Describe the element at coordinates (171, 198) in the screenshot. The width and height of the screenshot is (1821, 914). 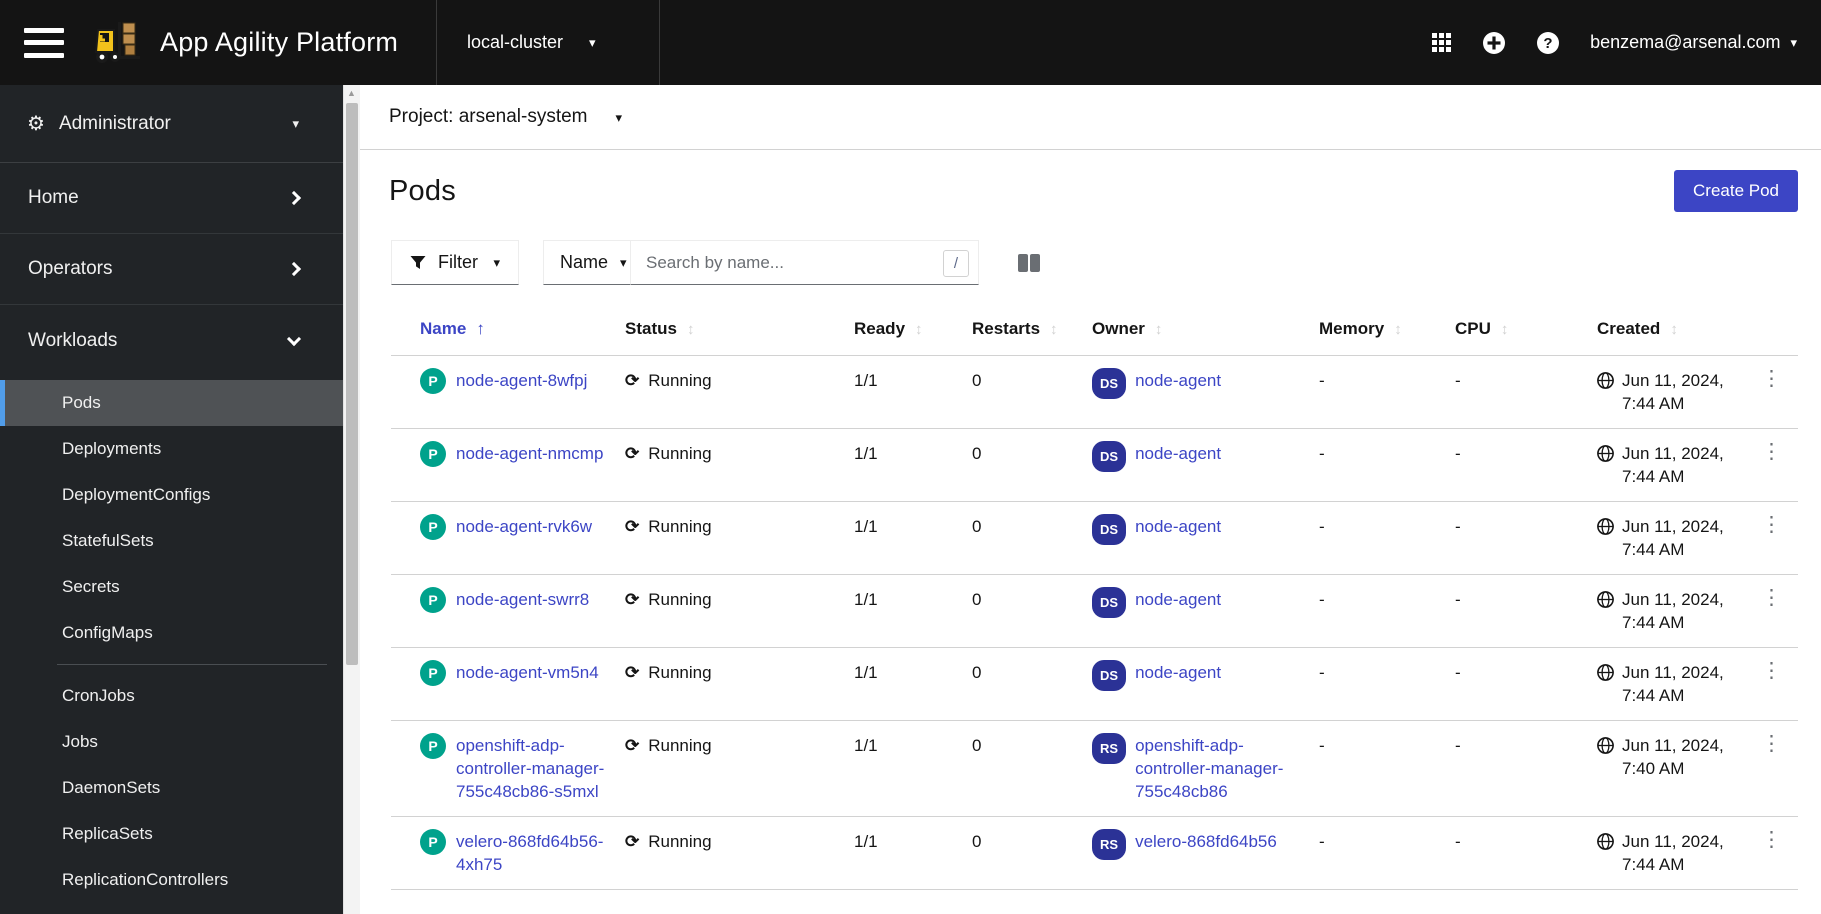
I see `sidebar-item-home: Home` at that location.